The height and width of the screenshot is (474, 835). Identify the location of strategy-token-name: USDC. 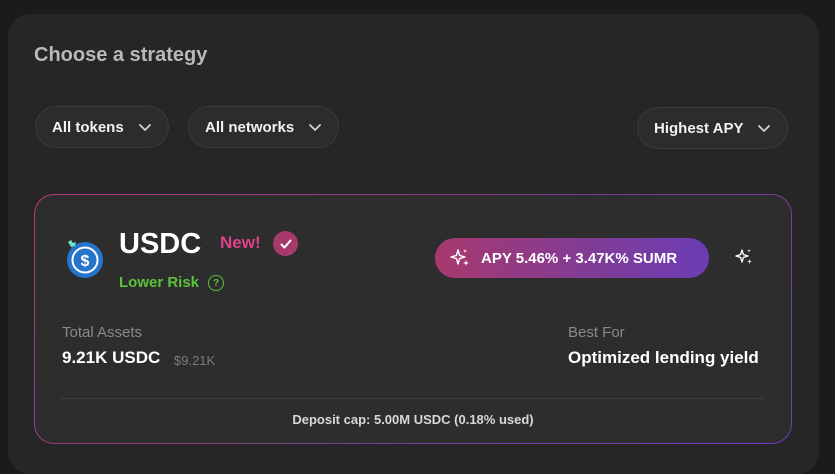
(160, 244).